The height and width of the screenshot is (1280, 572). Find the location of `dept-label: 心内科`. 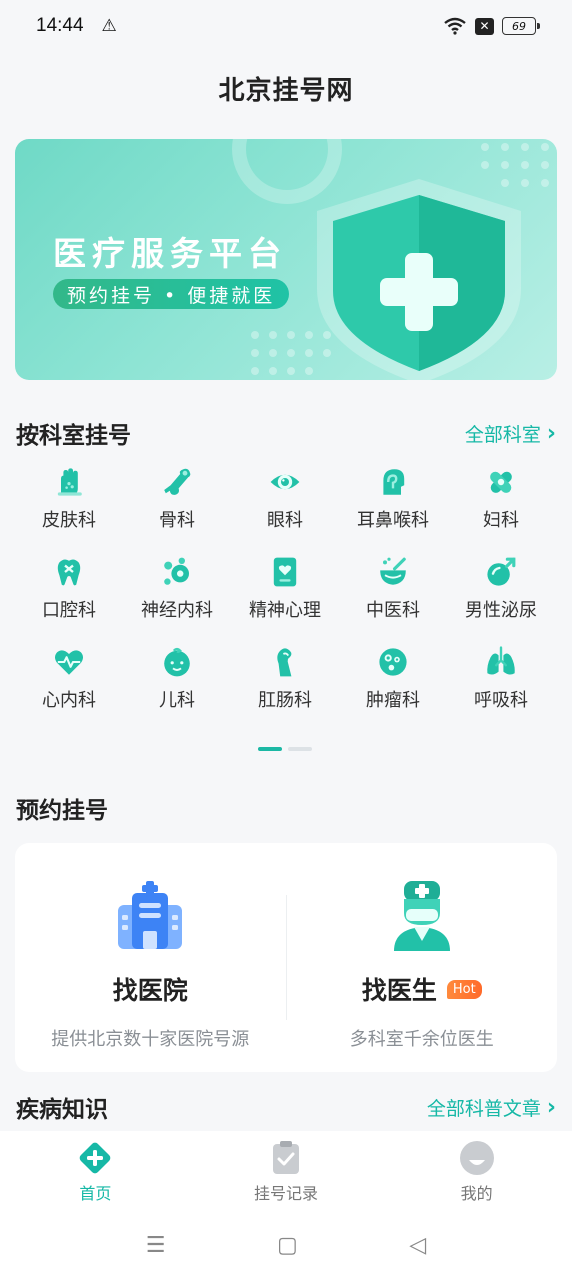

dept-label: 心内科 is located at coordinates (69, 700).